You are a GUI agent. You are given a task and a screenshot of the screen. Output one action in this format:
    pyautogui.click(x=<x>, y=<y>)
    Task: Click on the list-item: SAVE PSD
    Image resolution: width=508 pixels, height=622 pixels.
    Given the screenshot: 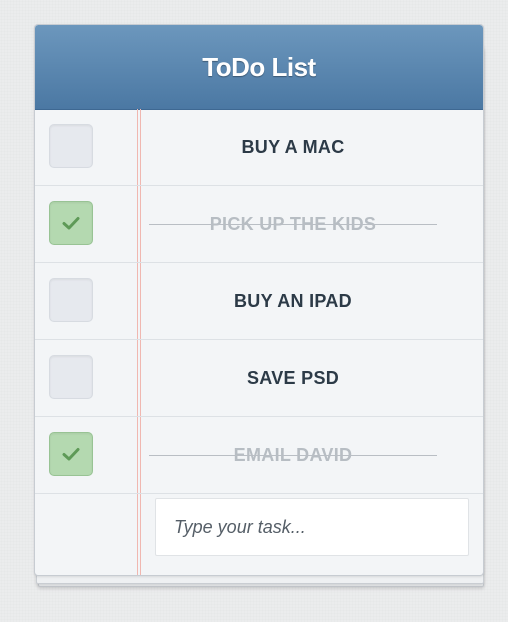 What is the action you would take?
    pyautogui.click(x=259, y=378)
    